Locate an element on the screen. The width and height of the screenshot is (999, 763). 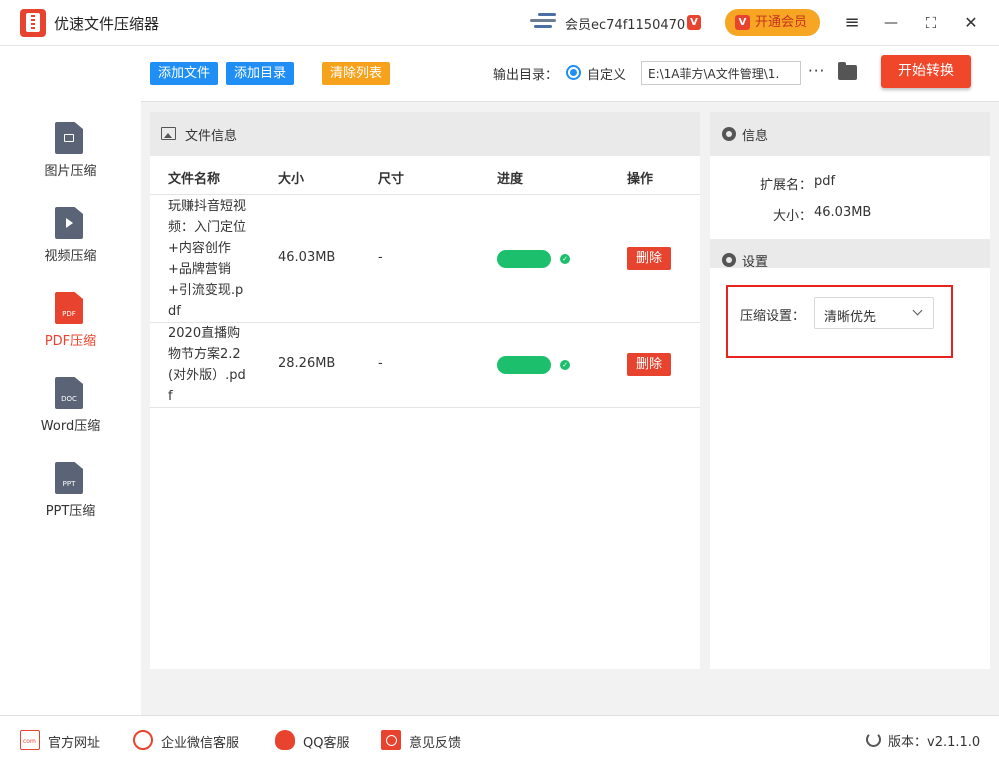
more-options-button: ··· is located at coordinates (816, 71).